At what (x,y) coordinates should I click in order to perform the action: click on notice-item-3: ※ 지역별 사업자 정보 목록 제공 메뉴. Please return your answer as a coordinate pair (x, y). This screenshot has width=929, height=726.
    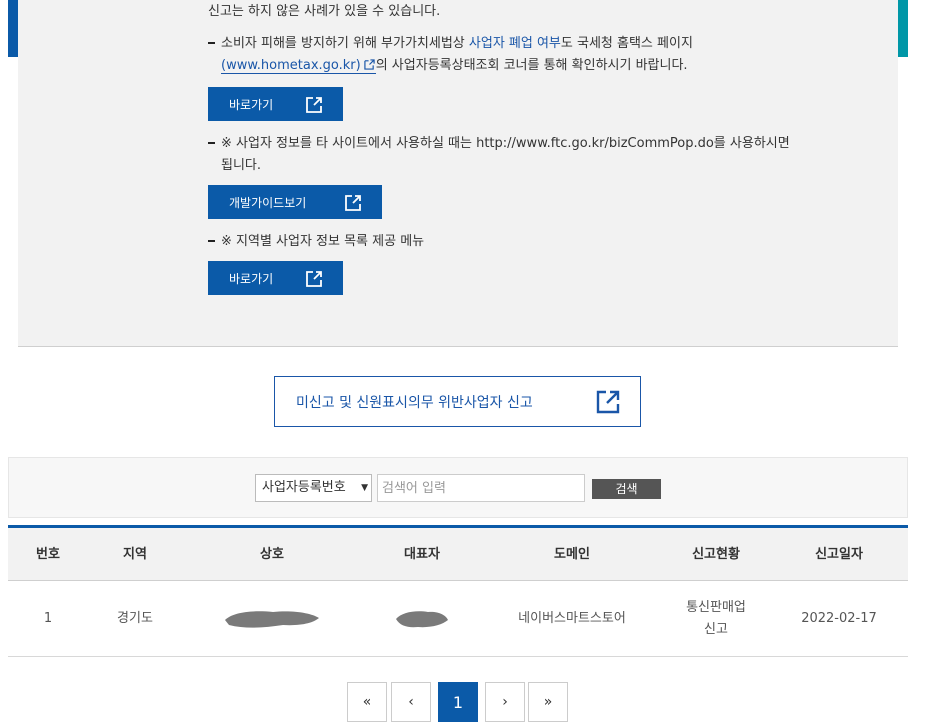
    Looking at the image, I should click on (316, 241).